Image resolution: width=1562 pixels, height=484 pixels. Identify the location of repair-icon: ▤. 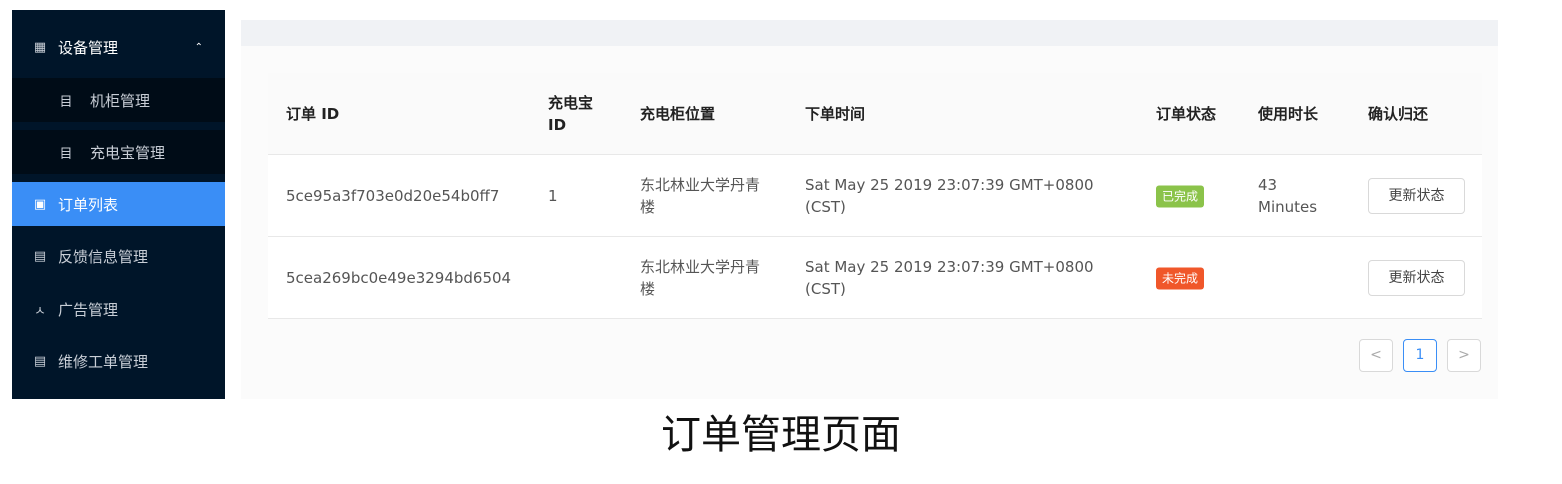
(40, 361).